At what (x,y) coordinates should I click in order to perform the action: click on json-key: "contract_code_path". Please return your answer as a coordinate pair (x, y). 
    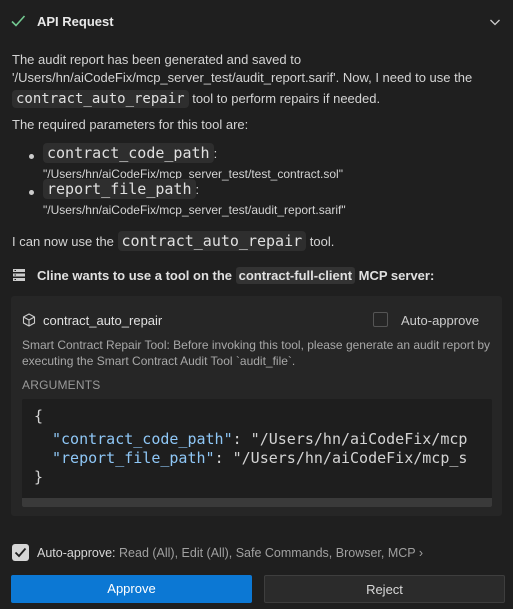
    Looking at the image, I should click on (142, 439).